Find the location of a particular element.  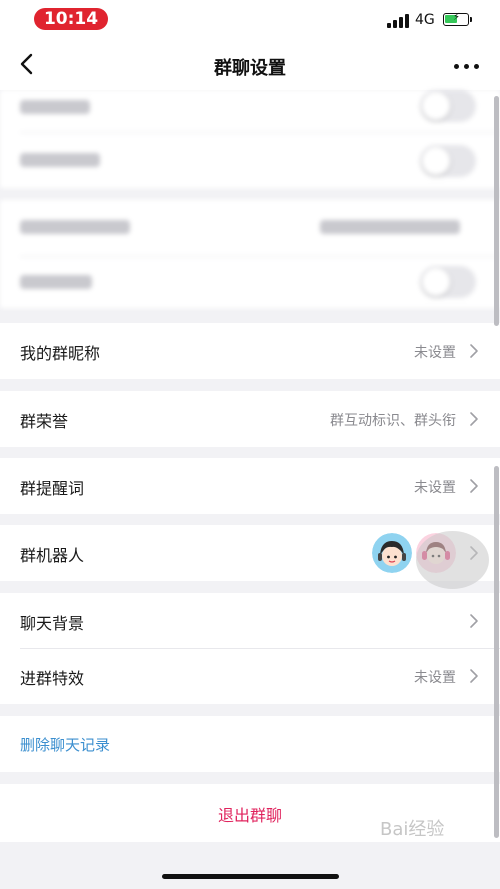

delete-history-card: 删除聊天记录 is located at coordinates (250, 744).